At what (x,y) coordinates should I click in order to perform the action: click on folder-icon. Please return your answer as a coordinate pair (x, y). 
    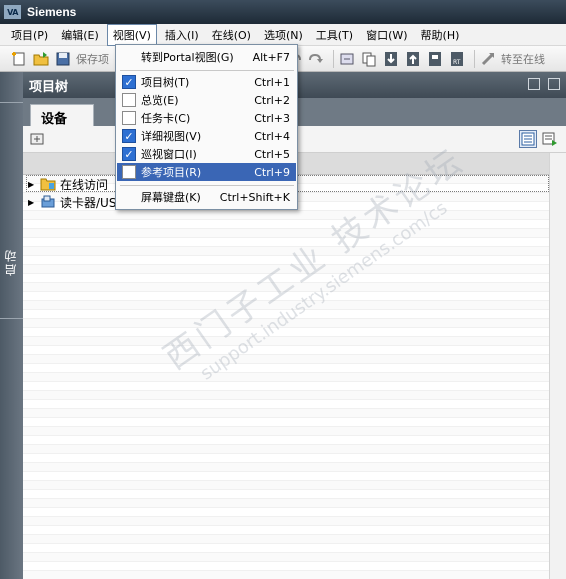
    Looking at the image, I should click on (48, 184).